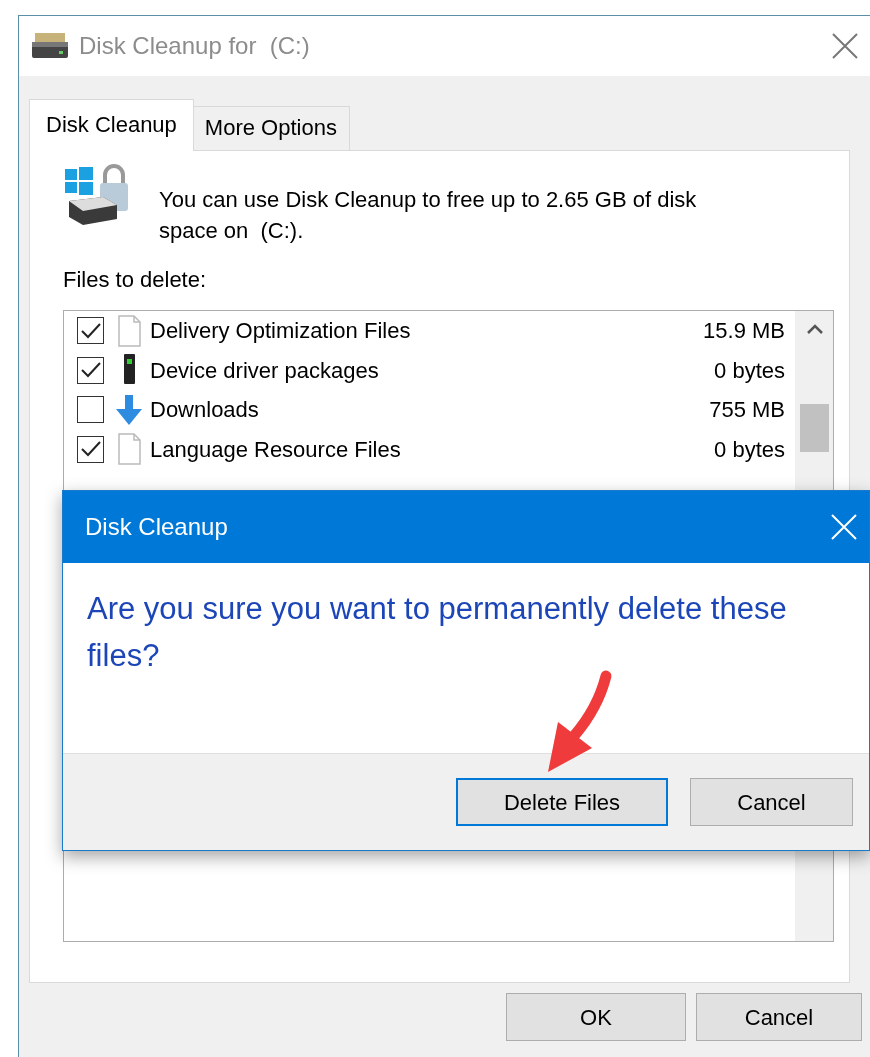 This screenshot has width=870, height=1057. What do you see at coordinates (129, 409) in the screenshot?
I see `download-arrow-icon` at bounding box center [129, 409].